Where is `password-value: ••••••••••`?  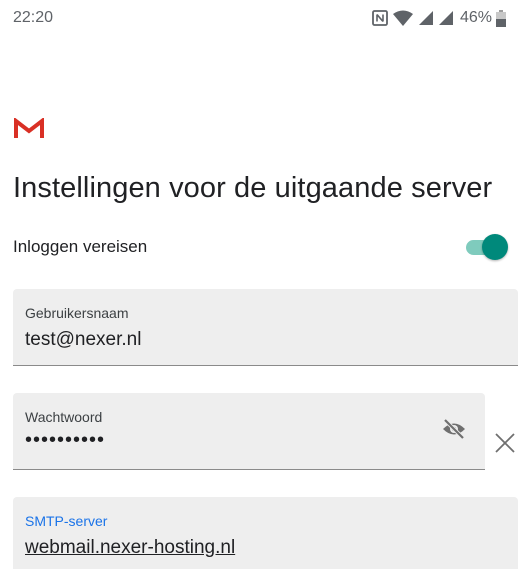 password-value: •••••••••• is located at coordinates (65, 440).